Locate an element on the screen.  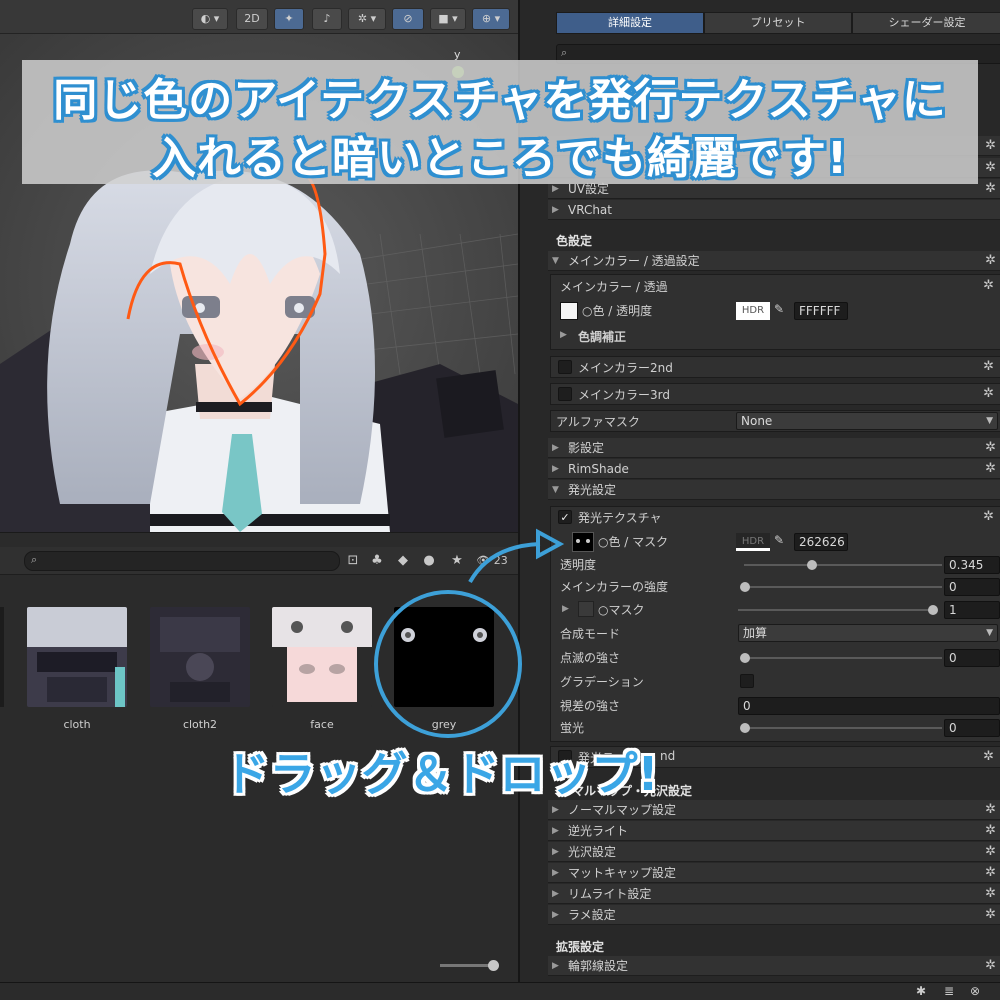
search-icon: ⌕ is located at coordinates (564, 52).